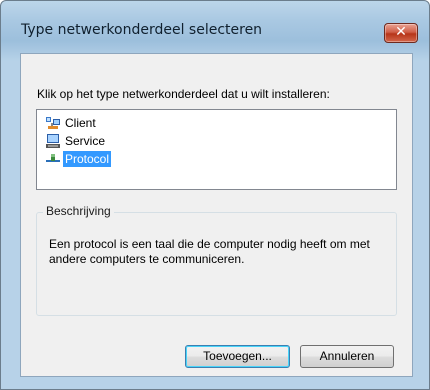 This screenshot has height=390, width=430. What do you see at coordinates (347, 356) in the screenshot?
I see `cancel-button: Annuleren` at bounding box center [347, 356].